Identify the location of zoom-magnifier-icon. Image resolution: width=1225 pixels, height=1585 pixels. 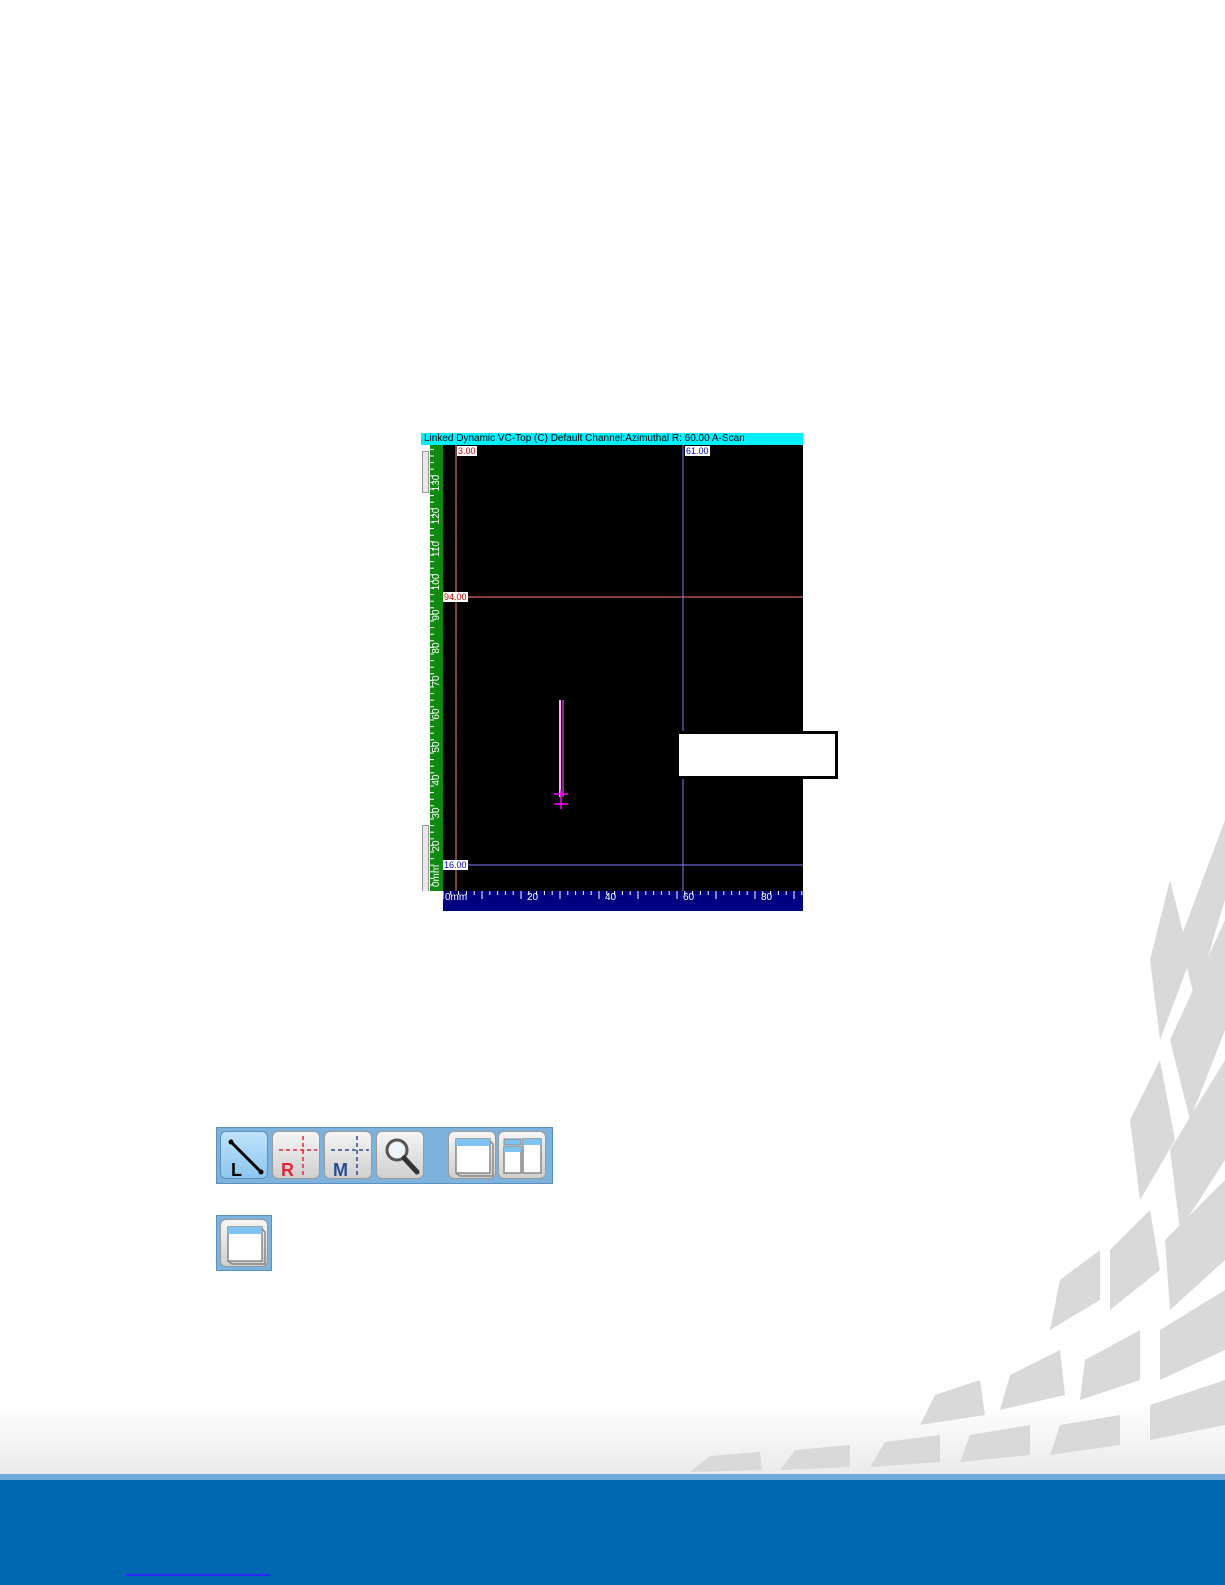
(402, 1156).